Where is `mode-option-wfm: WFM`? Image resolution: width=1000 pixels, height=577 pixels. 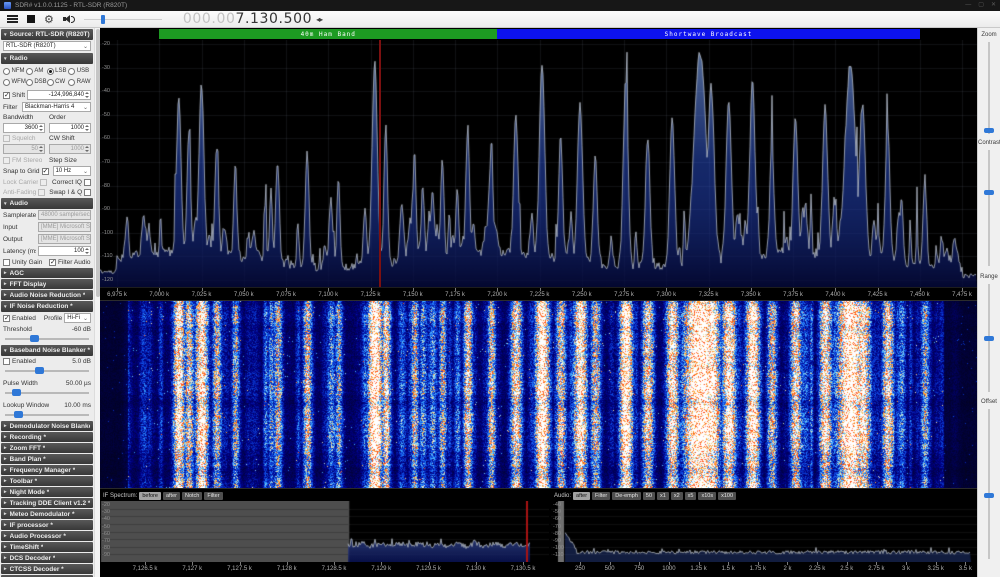 mode-option-wfm: WFM is located at coordinates (14, 82).